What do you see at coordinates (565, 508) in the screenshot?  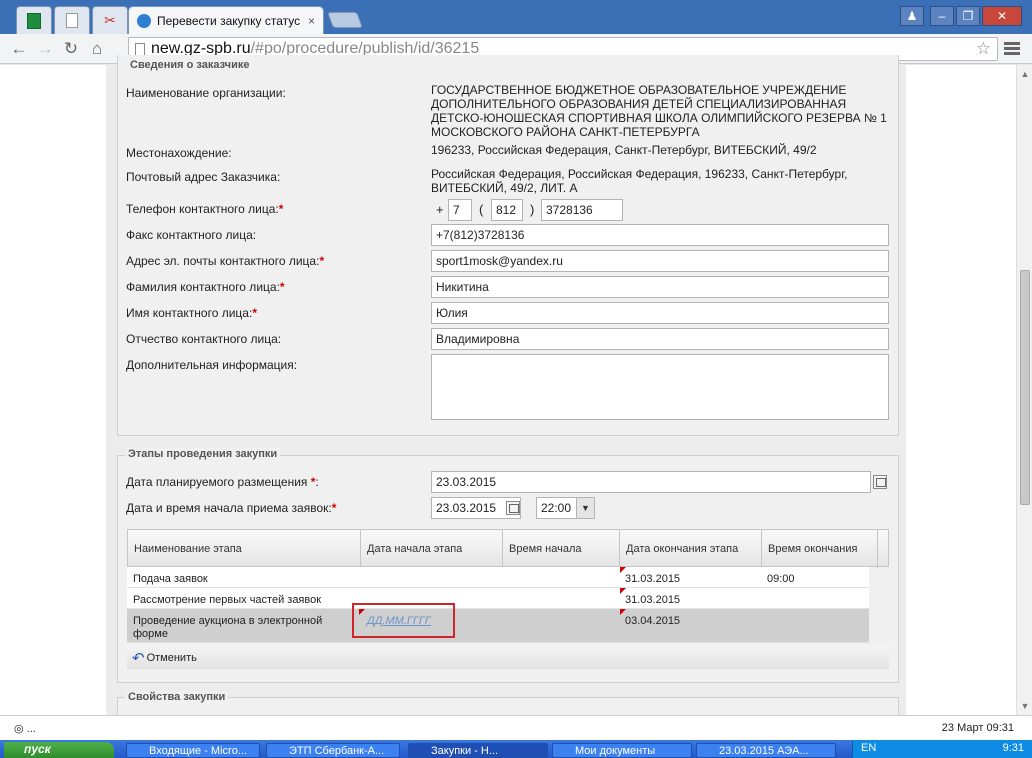 I see `start-time-select: 22:00 ▼` at bounding box center [565, 508].